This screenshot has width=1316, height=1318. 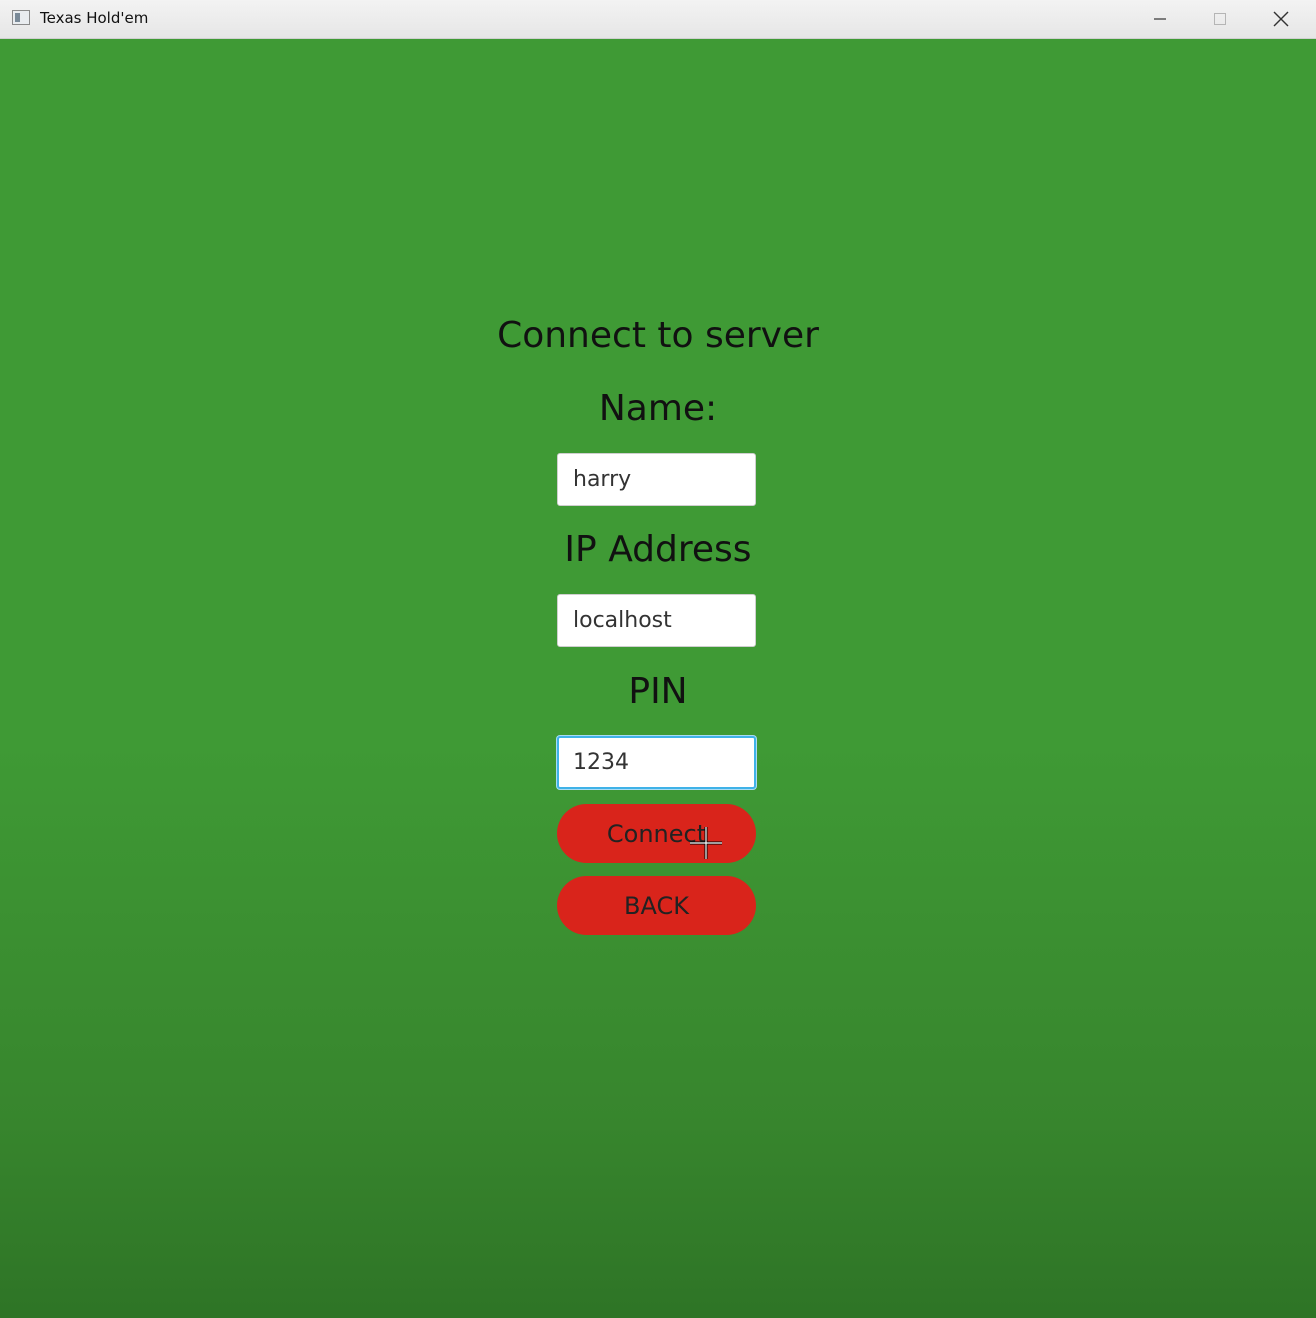 I want to click on maximize-button, so click(x=1220, y=19).